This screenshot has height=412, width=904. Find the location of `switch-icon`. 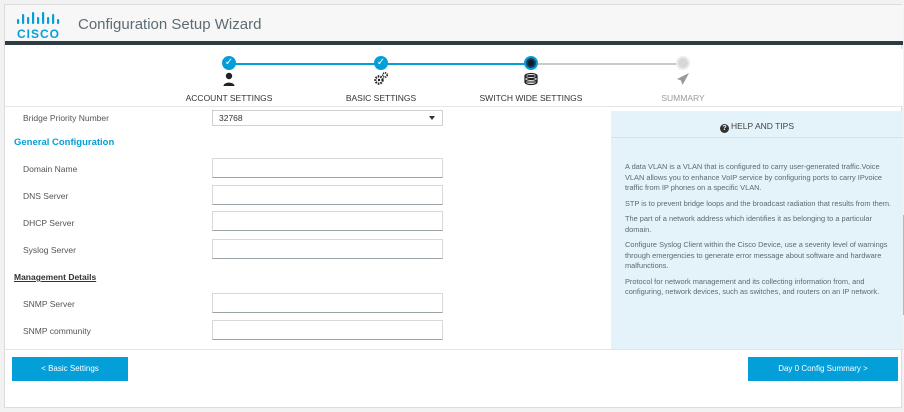

switch-icon is located at coordinates (531, 79).